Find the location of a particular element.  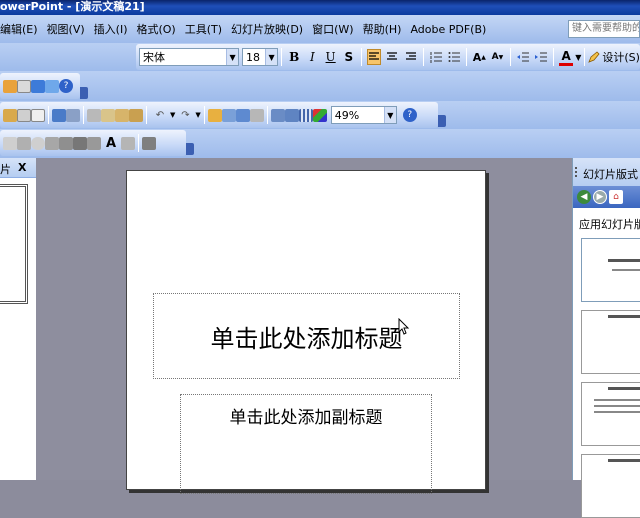

person-icon is located at coordinates (24, 86).